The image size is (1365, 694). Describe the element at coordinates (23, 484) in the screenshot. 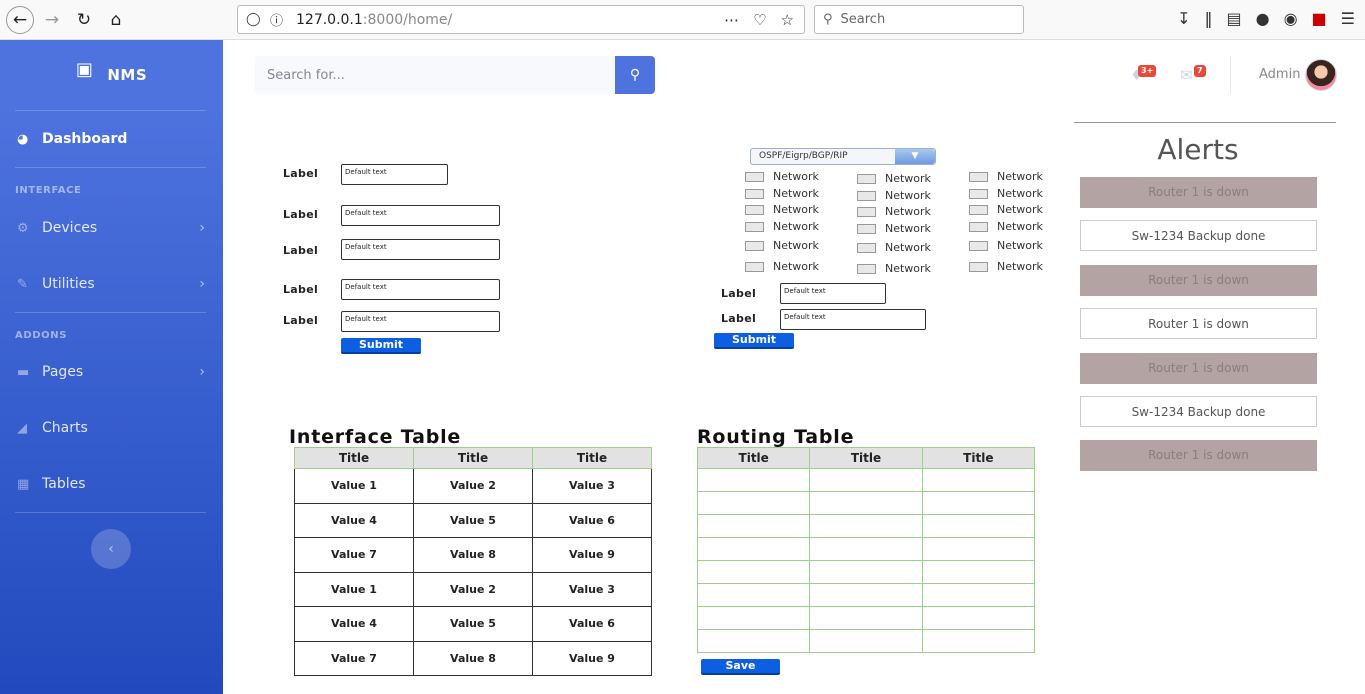

I see `table-icon: ▦` at that location.